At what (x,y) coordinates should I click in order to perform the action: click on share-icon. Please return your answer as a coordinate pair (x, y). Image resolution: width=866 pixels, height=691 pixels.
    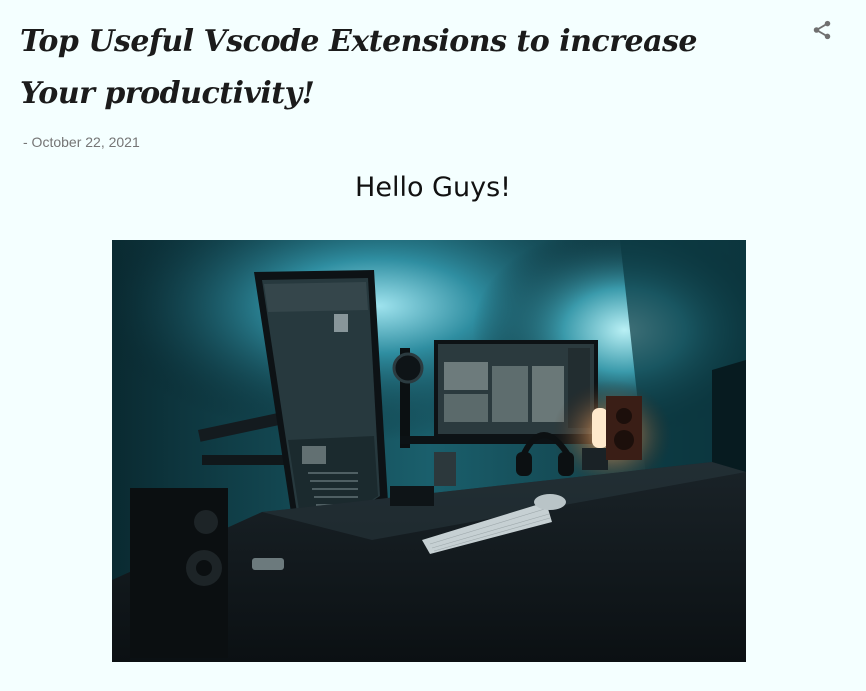
    Looking at the image, I should click on (822, 30).